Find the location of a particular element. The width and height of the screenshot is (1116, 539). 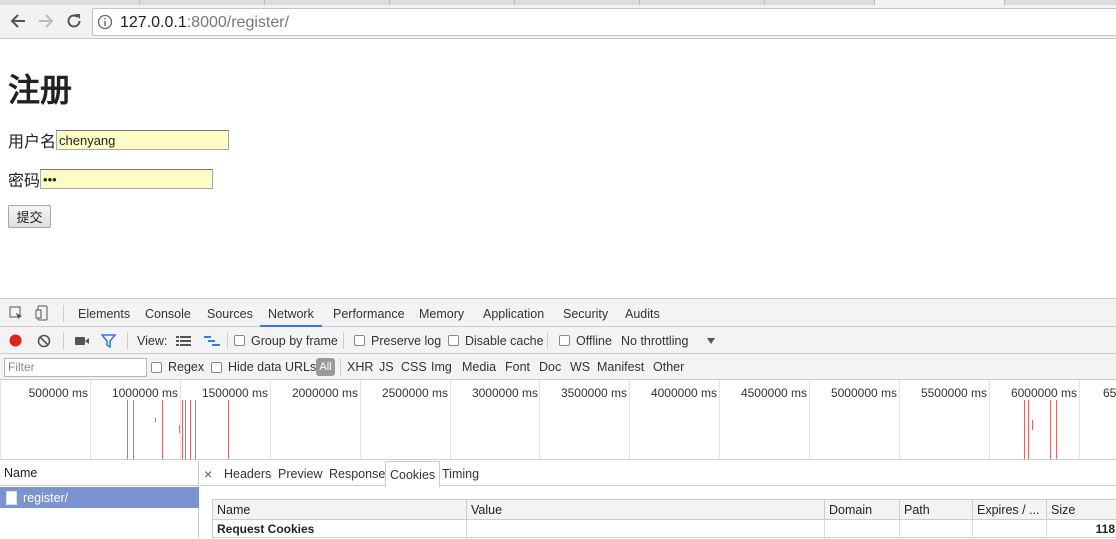

filter-input: Filter is located at coordinates (75, 367).